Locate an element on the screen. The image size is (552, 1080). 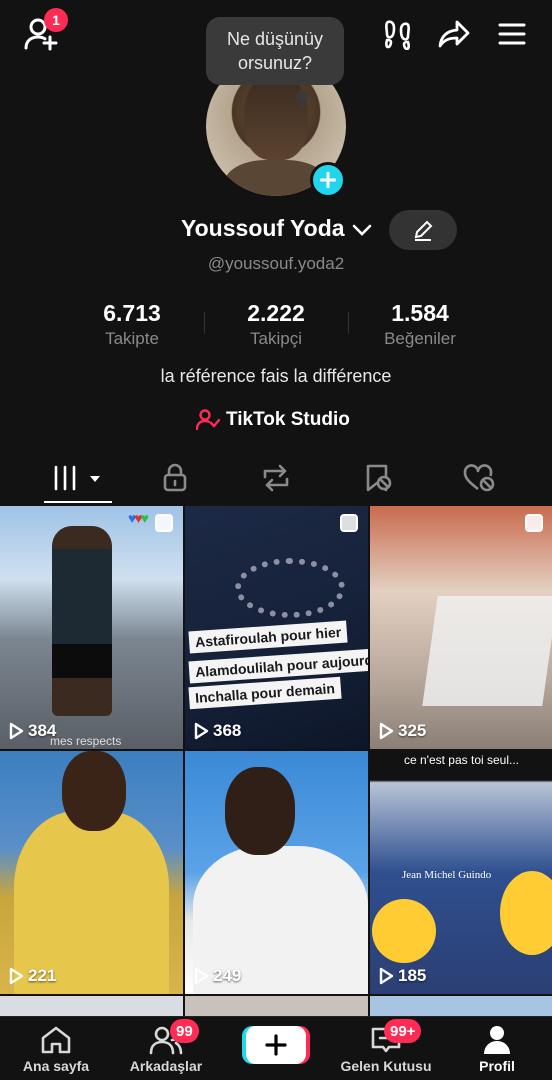
video-overlay-text: Jean Michel Guindo is located at coordinates (447, 875).